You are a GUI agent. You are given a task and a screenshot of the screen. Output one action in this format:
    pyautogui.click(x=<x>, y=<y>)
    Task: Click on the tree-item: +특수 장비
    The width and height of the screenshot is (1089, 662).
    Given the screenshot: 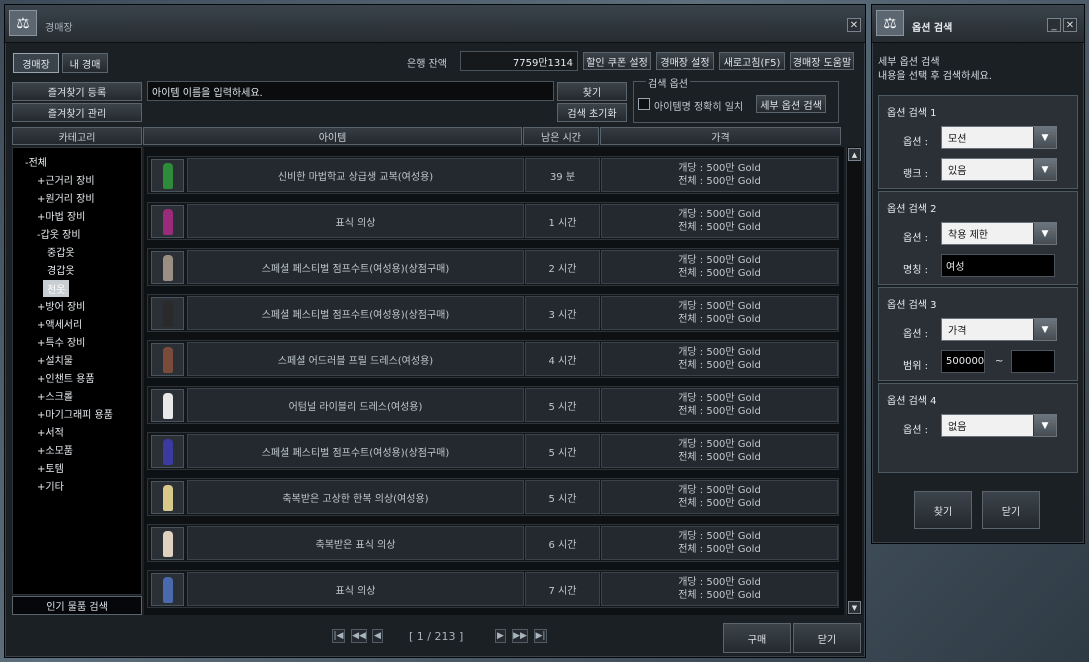 What is the action you would take?
    pyautogui.click(x=61, y=341)
    